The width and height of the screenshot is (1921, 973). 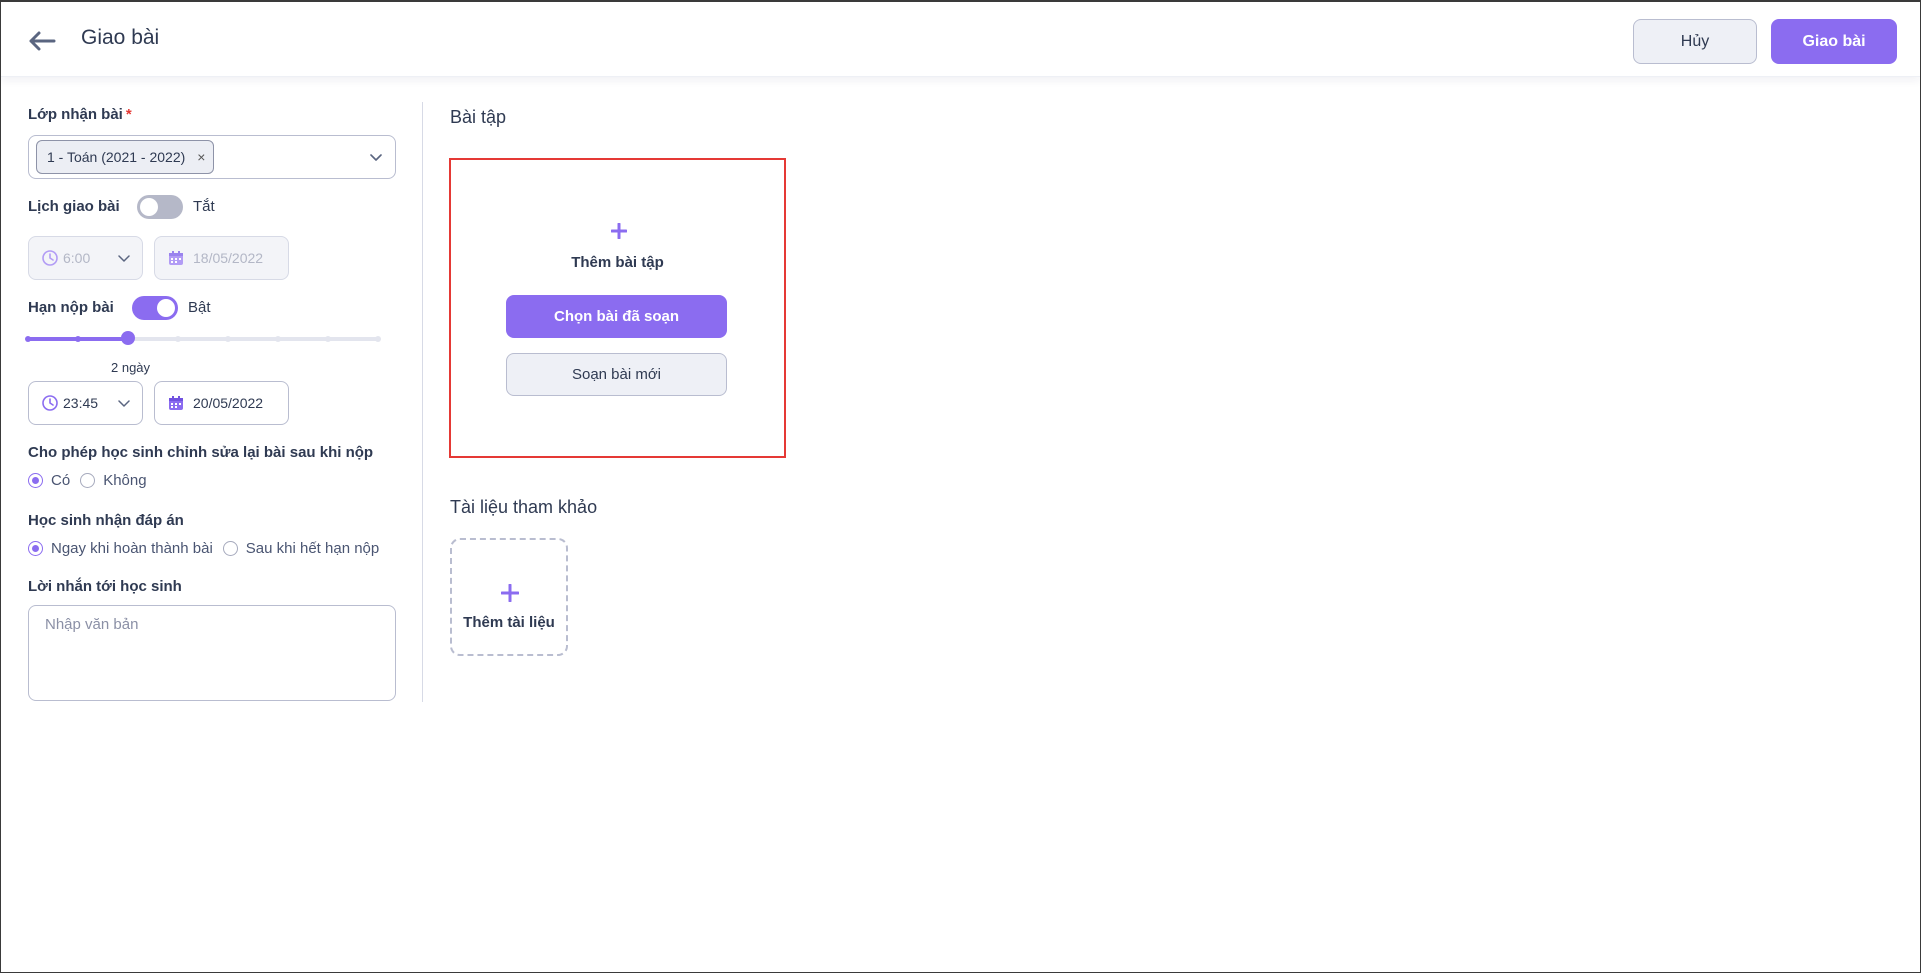 I want to click on deadline-date-picker: 20/05/2022, so click(x=221, y=403).